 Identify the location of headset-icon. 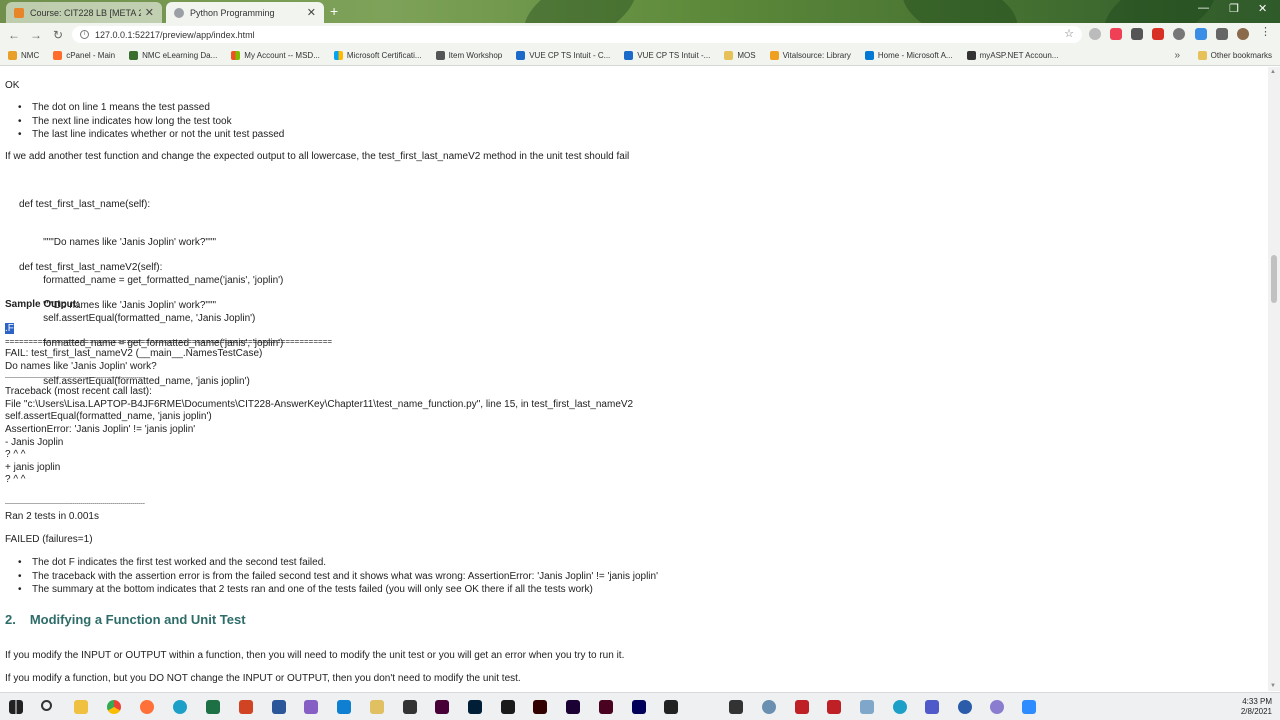
(965, 707).